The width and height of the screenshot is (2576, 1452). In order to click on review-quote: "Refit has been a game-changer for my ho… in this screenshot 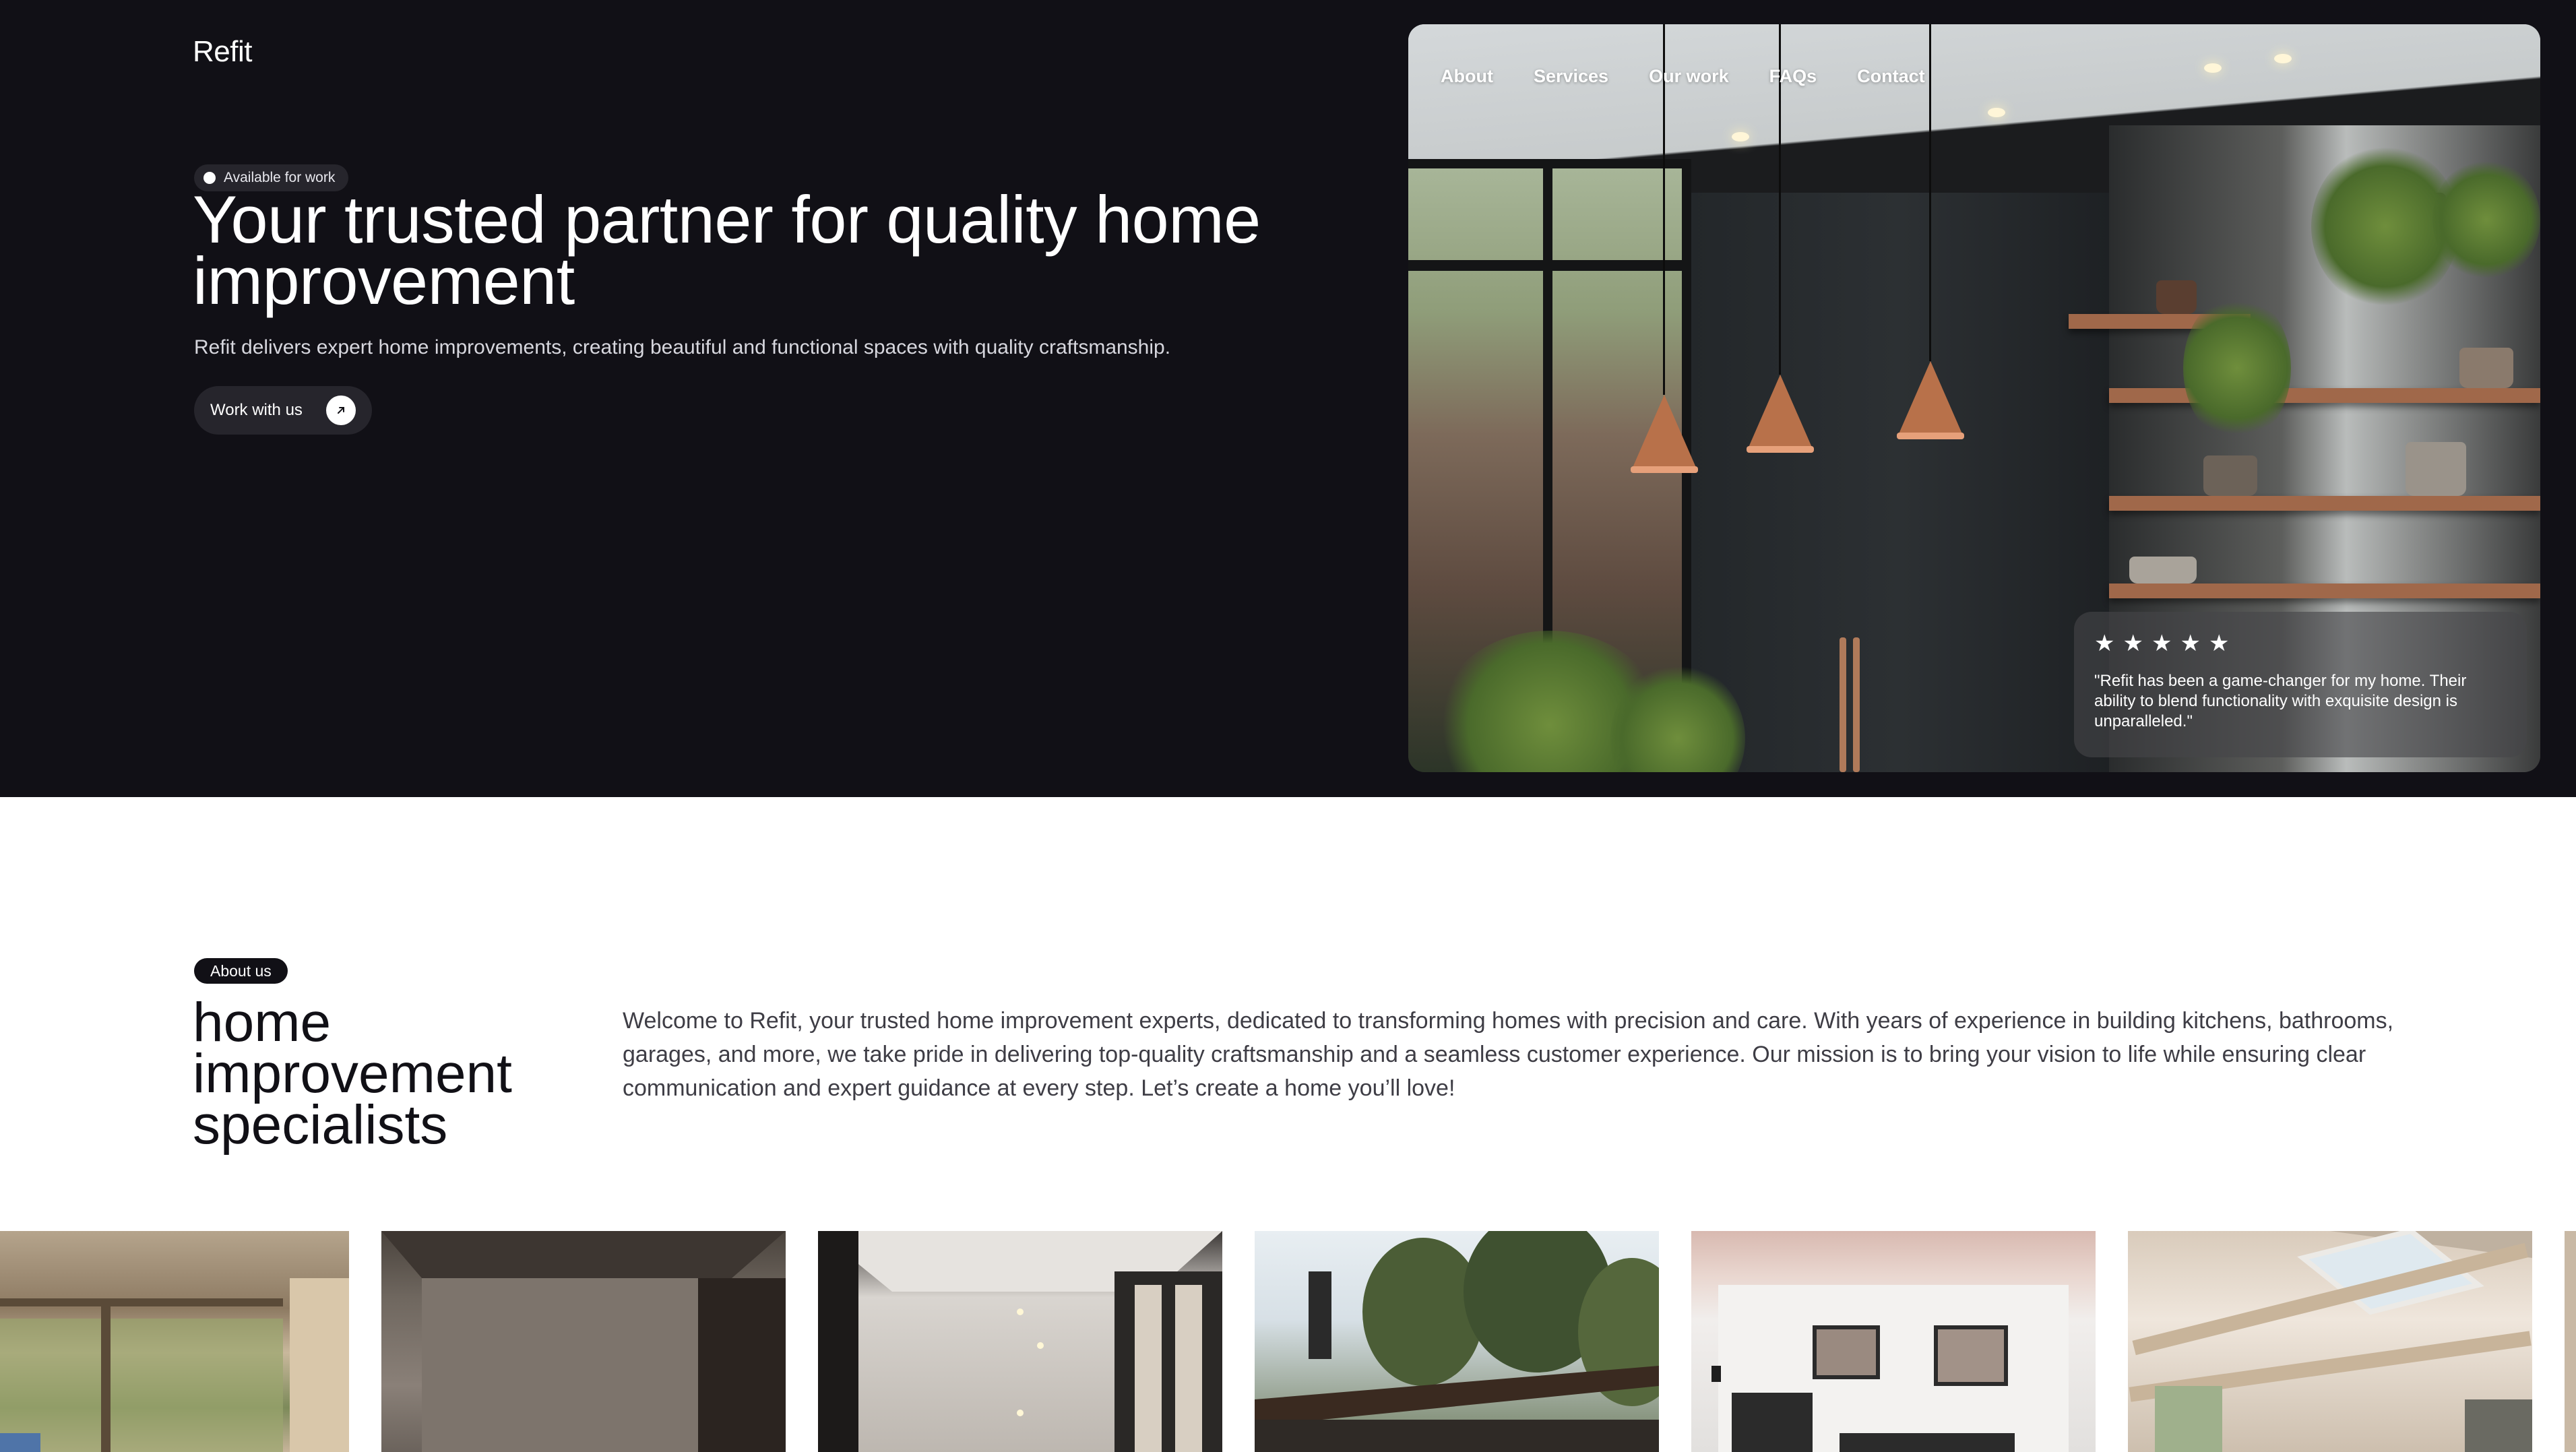, I will do `click(2280, 701)`.